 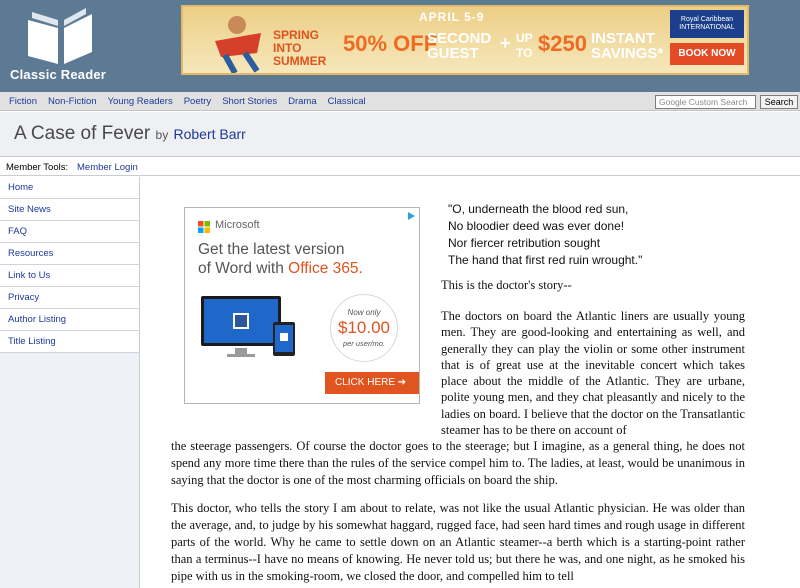 What do you see at coordinates (400, 134) in the screenshot?
I see `title-bar: A Case of Fever by Robert Barr` at bounding box center [400, 134].